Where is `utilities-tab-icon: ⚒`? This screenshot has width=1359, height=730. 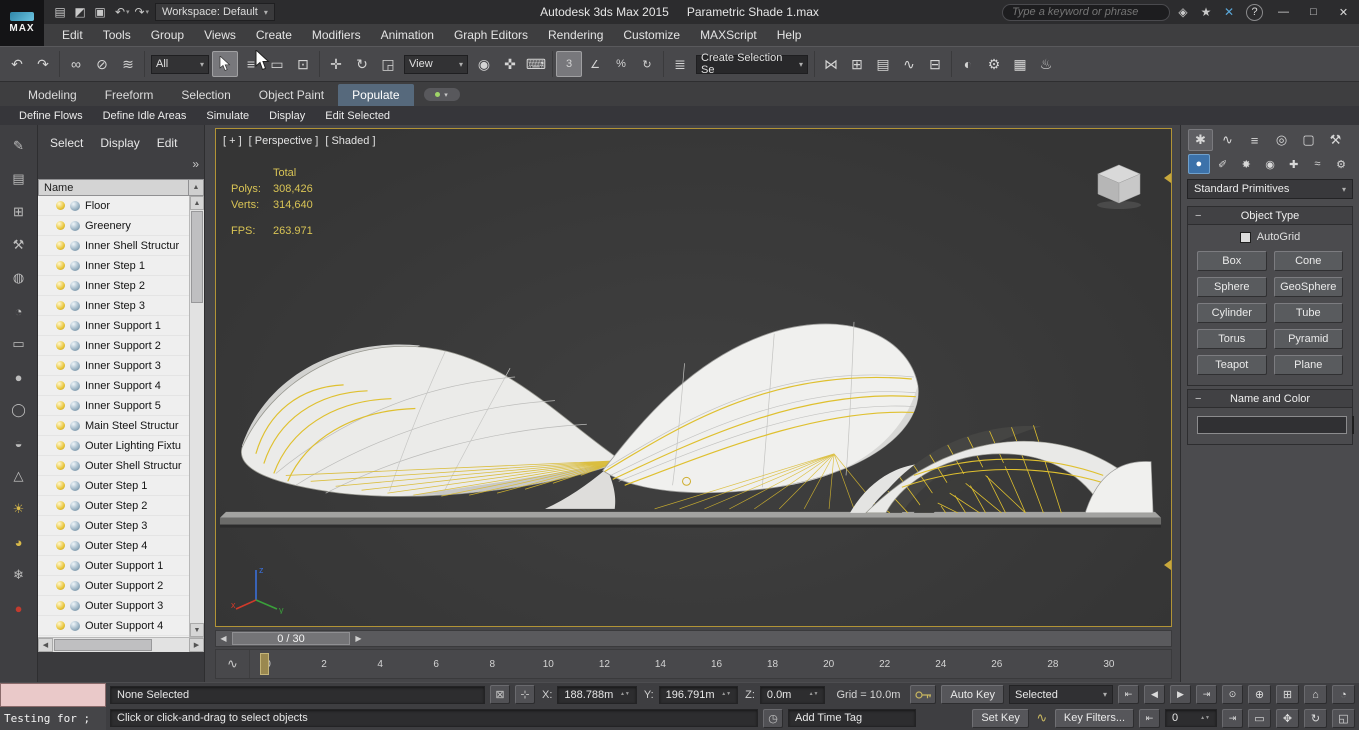
utilities-tab-icon: ⚒ is located at coordinates (1335, 140).